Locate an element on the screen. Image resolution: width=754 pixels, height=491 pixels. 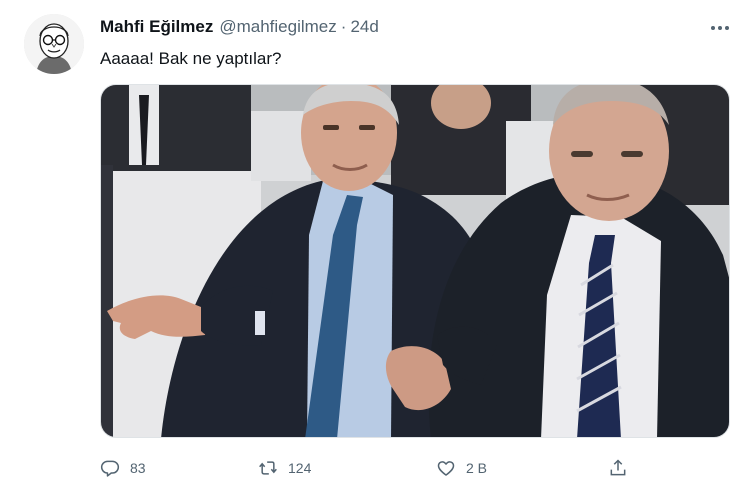
more-options-icon is located at coordinates (720, 28).